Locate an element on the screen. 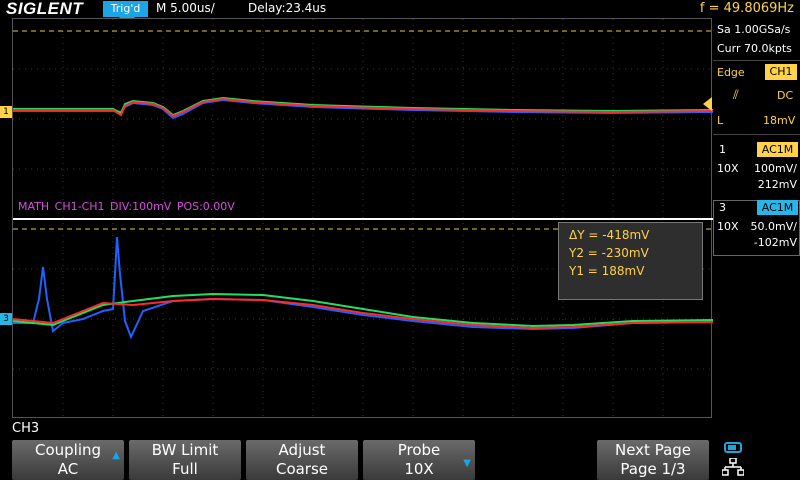  cursor-y2: Y2 = -230mV is located at coordinates (609, 253).